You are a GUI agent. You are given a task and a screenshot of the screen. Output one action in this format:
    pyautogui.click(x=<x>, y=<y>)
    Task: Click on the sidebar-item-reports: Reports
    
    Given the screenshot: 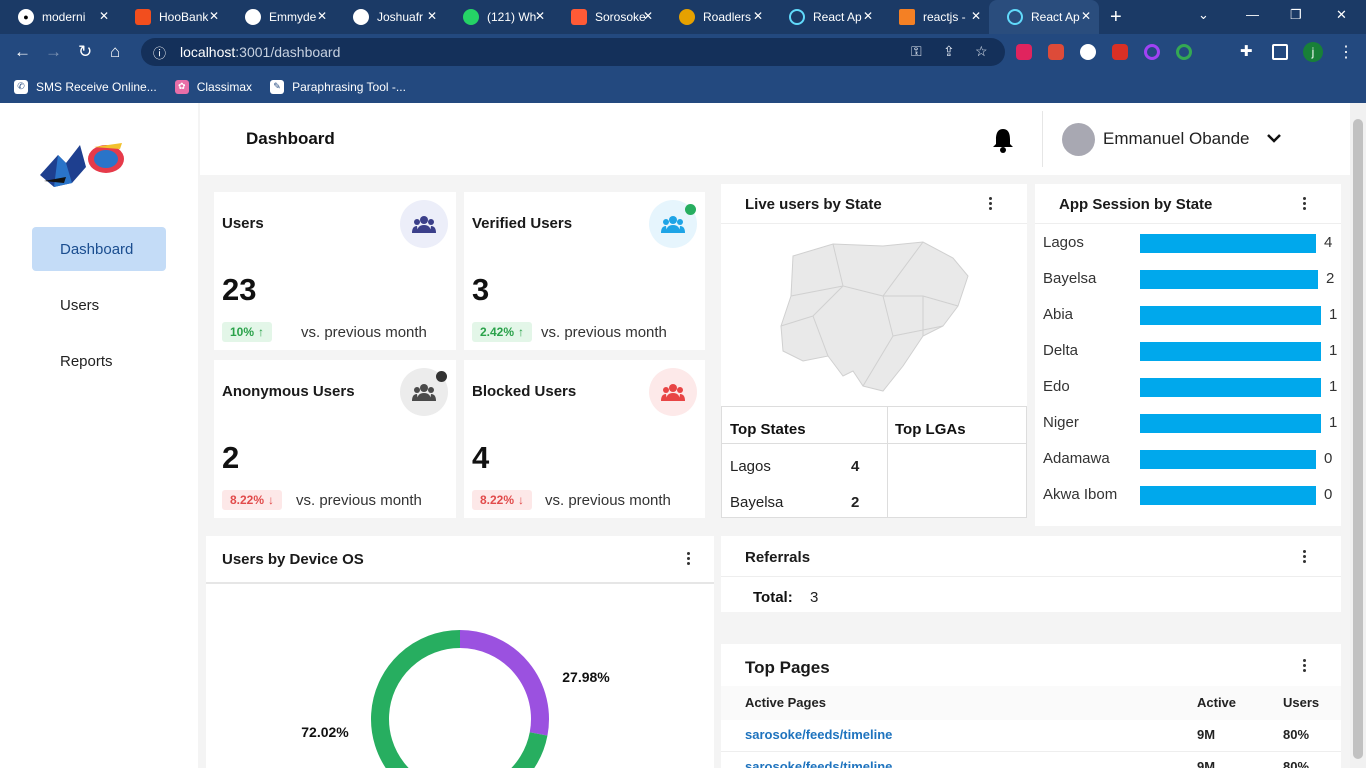 What is the action you would take?
    pyautogui.click(x=99, y=361)
    